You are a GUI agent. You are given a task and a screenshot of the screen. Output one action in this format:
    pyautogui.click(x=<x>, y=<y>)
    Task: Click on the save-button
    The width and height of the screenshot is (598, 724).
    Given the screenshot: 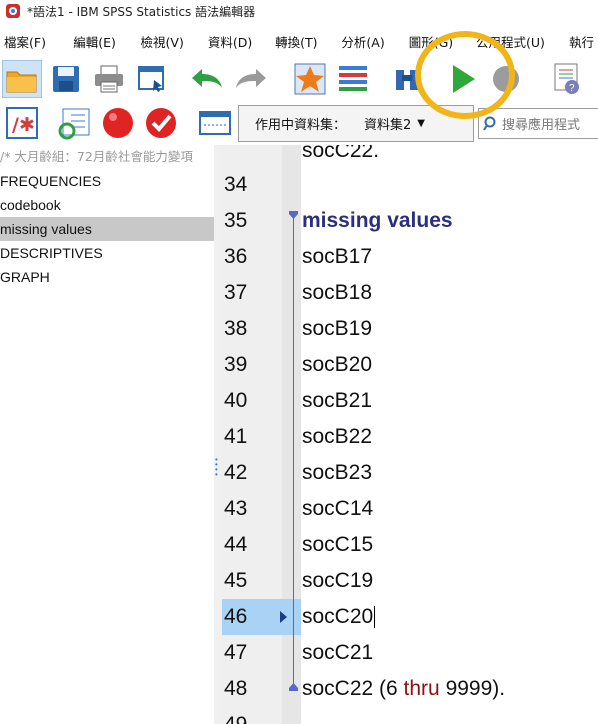 What is the action you would take?
    pyautogui.click(x=66, y=79)
    